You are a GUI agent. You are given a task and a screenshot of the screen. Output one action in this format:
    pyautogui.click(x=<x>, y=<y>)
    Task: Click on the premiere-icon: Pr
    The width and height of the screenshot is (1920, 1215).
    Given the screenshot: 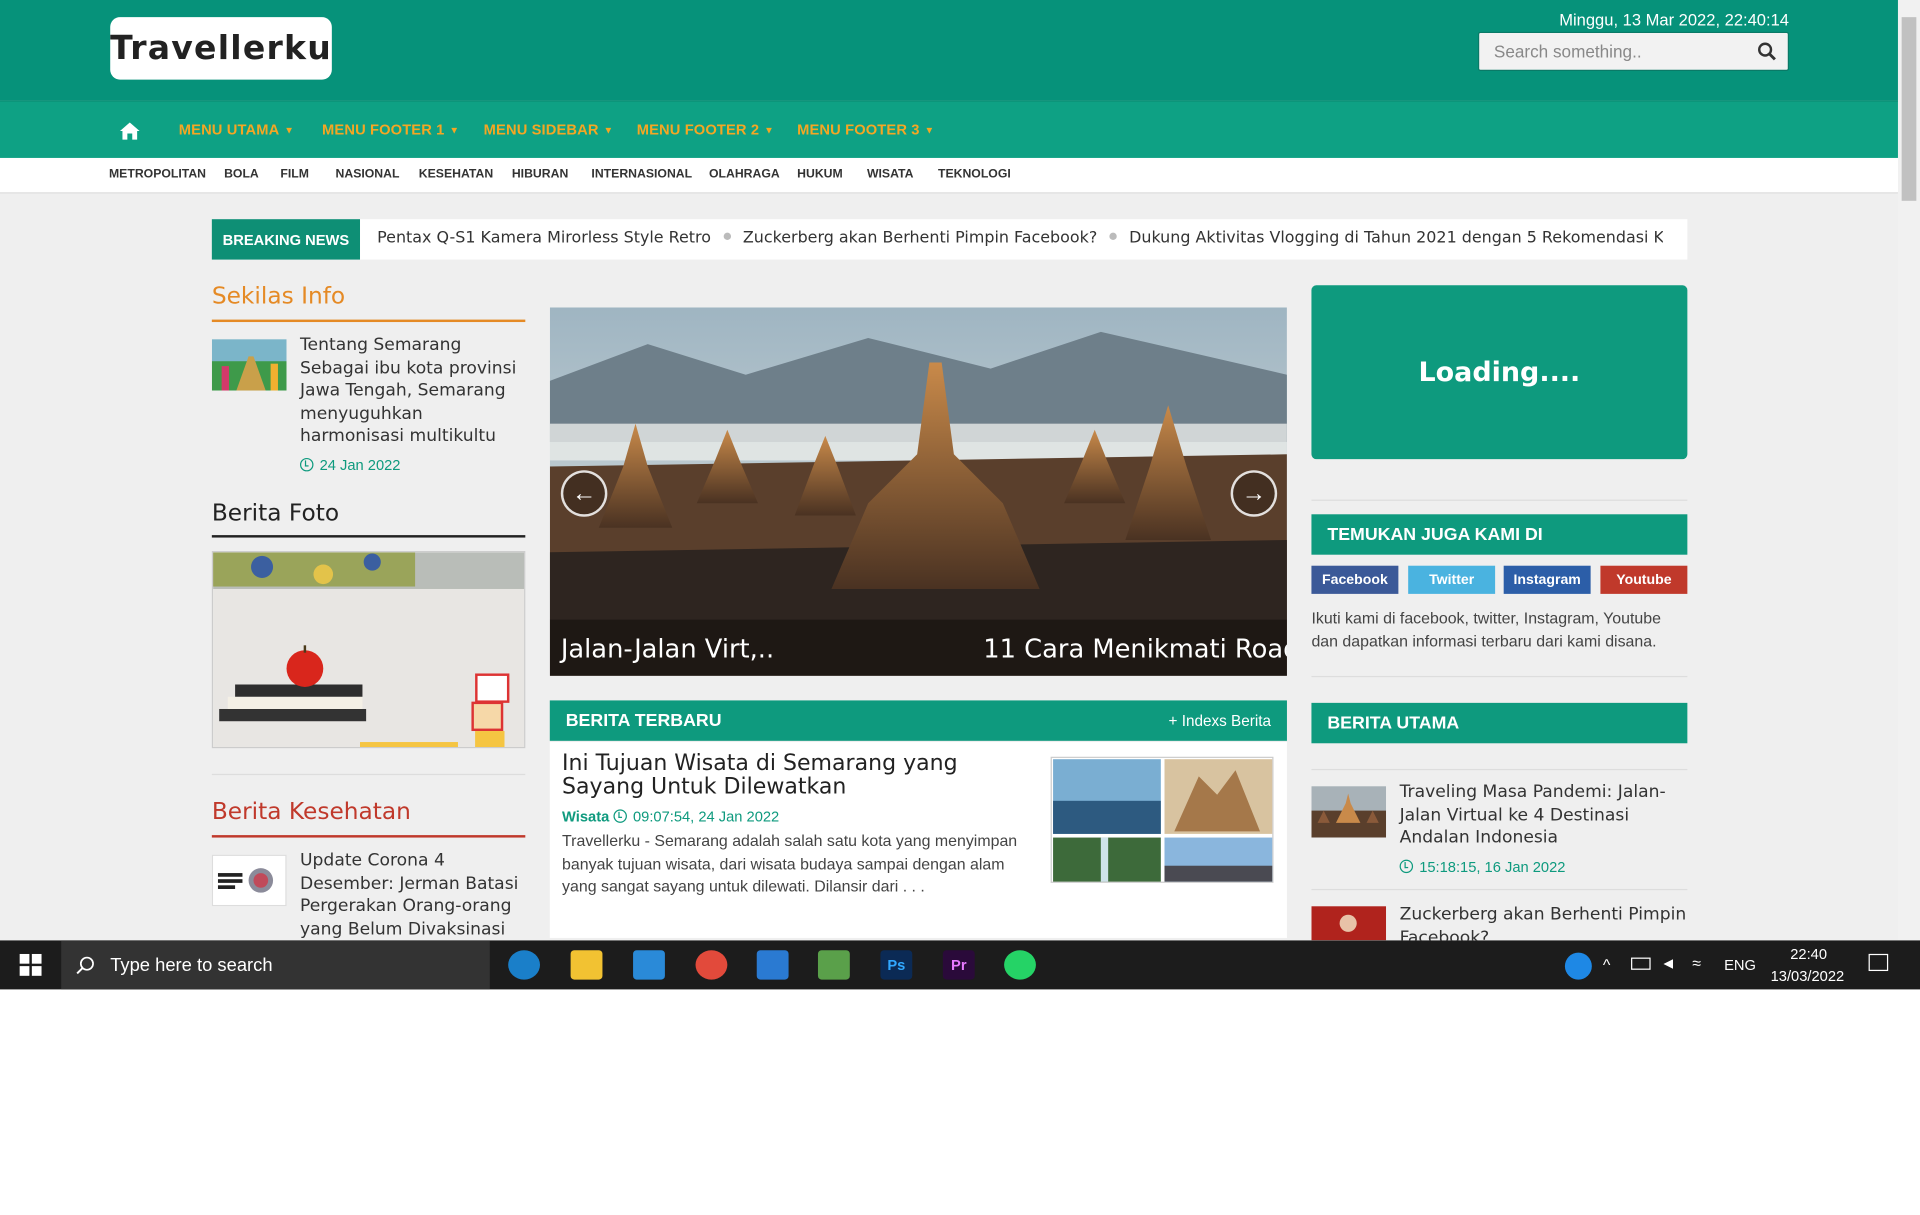 What is the action you would take?
    pyautogui.click(x=958, y=965)
    